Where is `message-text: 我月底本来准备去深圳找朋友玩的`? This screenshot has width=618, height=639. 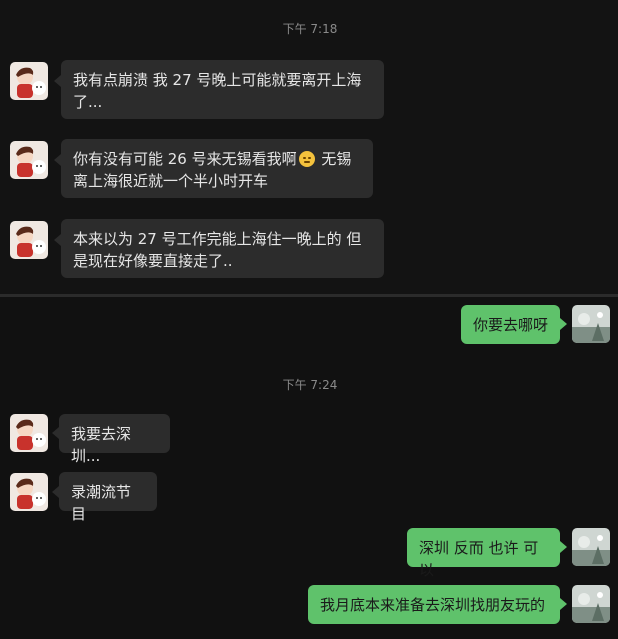 message-text: 我月底本来准备去深圳找朋友玩的 is located at coordinates (433, 605).